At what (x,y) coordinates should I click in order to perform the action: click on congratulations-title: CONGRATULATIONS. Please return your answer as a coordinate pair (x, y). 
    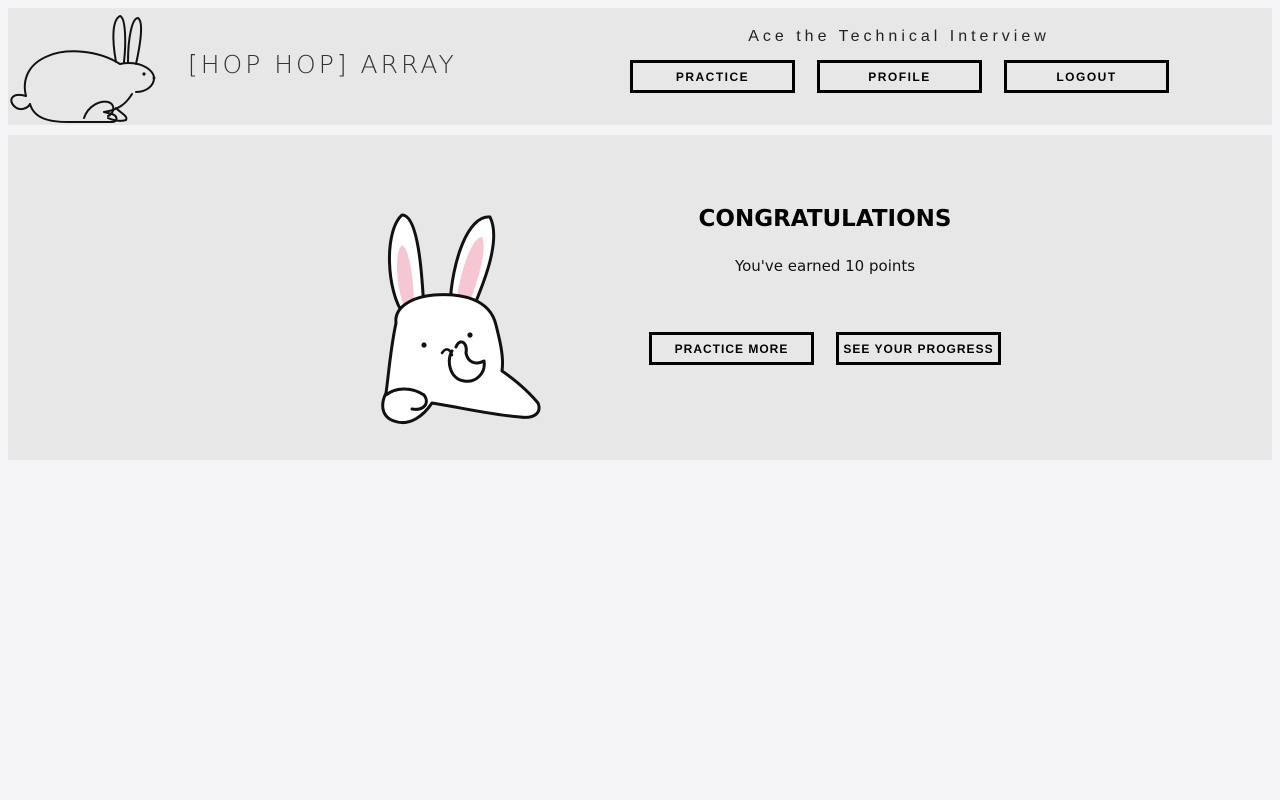
    Looking at the image, I should click on (825, 219).